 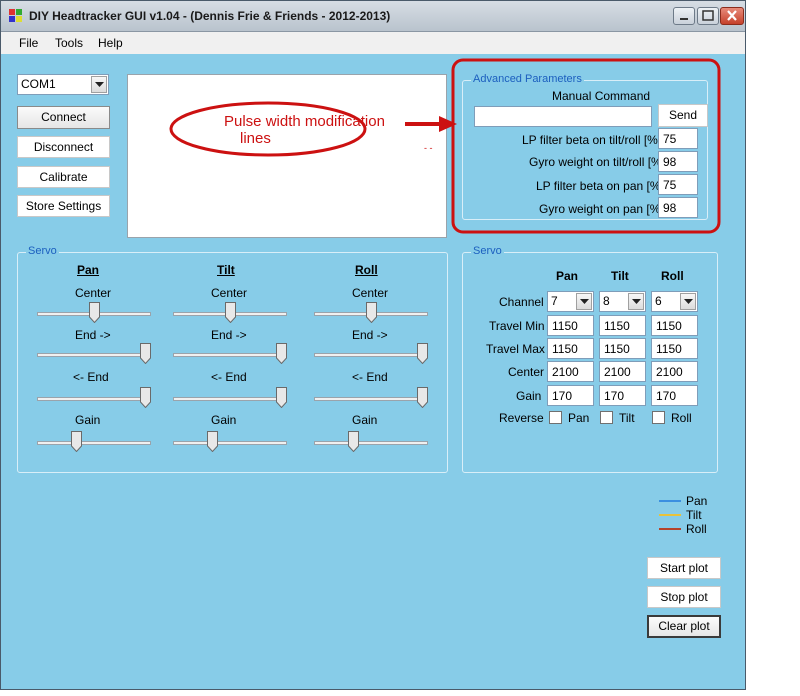 I want to click on close-icon, so click(x=732, y=16).